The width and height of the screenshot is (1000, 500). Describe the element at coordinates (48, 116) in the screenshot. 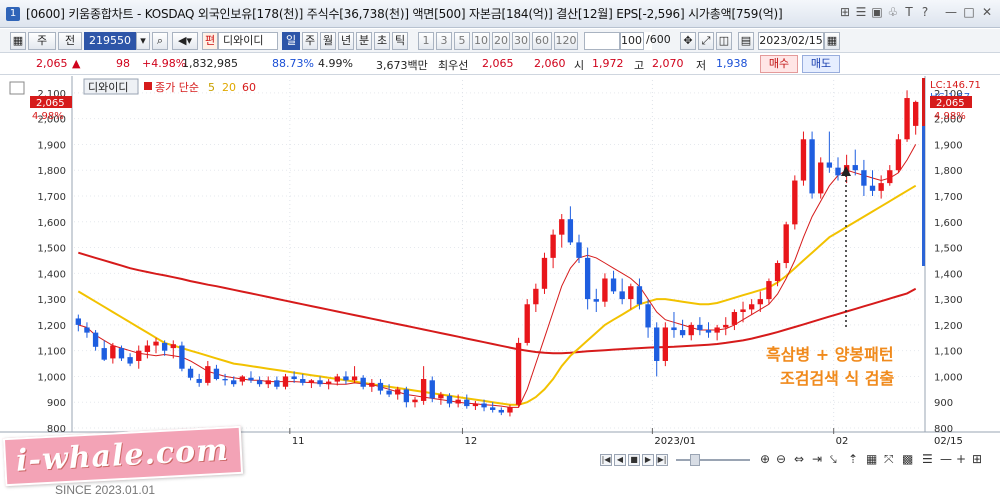

I see `left-pct-tag: 4.98%` at that location.